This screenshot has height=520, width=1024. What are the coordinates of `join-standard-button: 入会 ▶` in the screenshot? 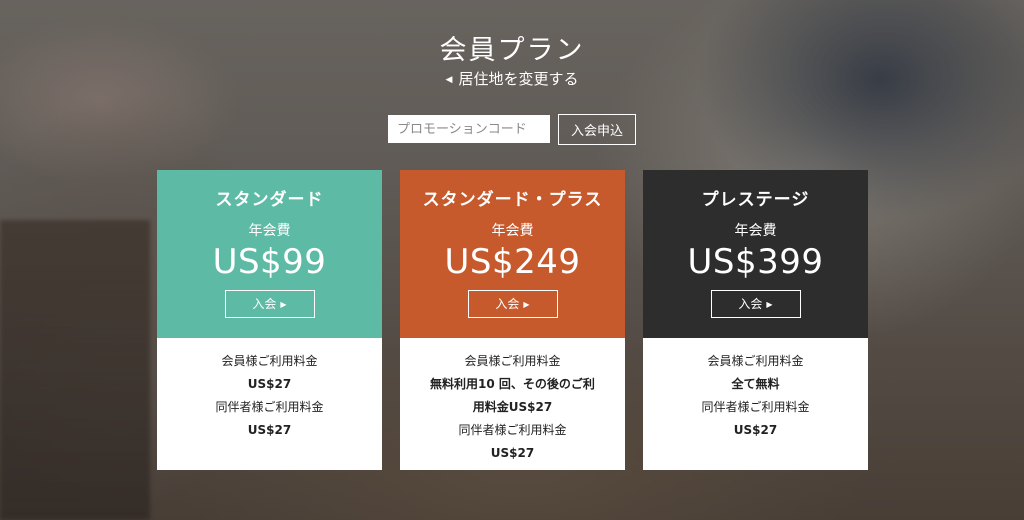 It's located at (269, 304).